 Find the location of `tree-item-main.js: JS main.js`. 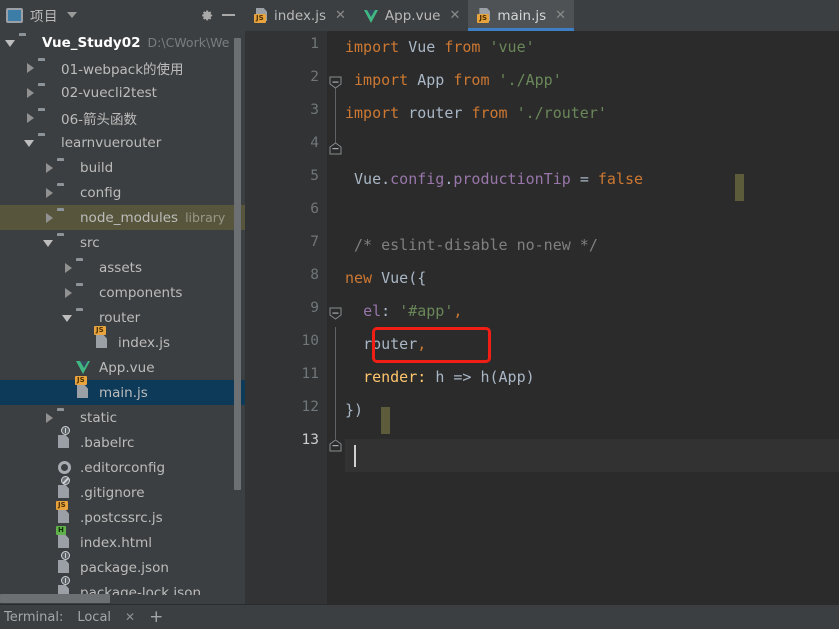

tree-item-main.js: JS main.js is located at coordinates (122, 390).